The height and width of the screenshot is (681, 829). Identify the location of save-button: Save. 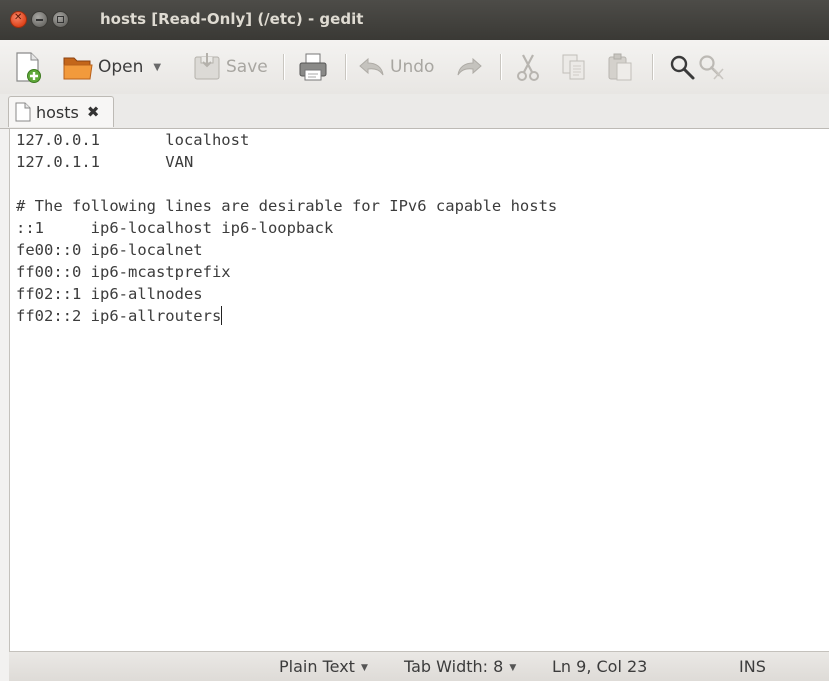
(230, 67).